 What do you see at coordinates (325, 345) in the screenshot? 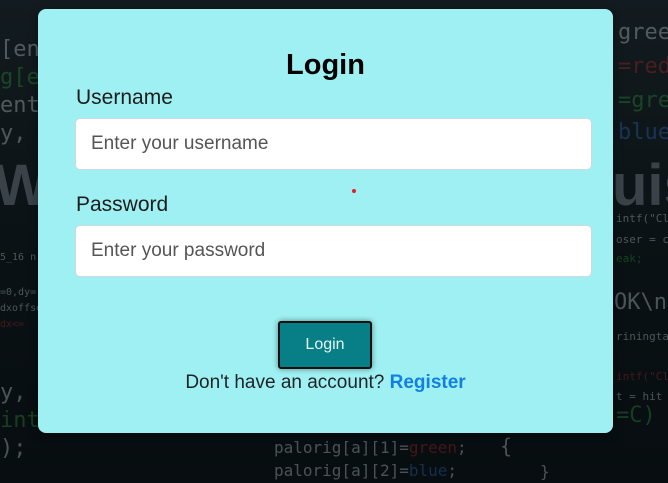
I see `login-button: Login` at bounding box center [325, 345].